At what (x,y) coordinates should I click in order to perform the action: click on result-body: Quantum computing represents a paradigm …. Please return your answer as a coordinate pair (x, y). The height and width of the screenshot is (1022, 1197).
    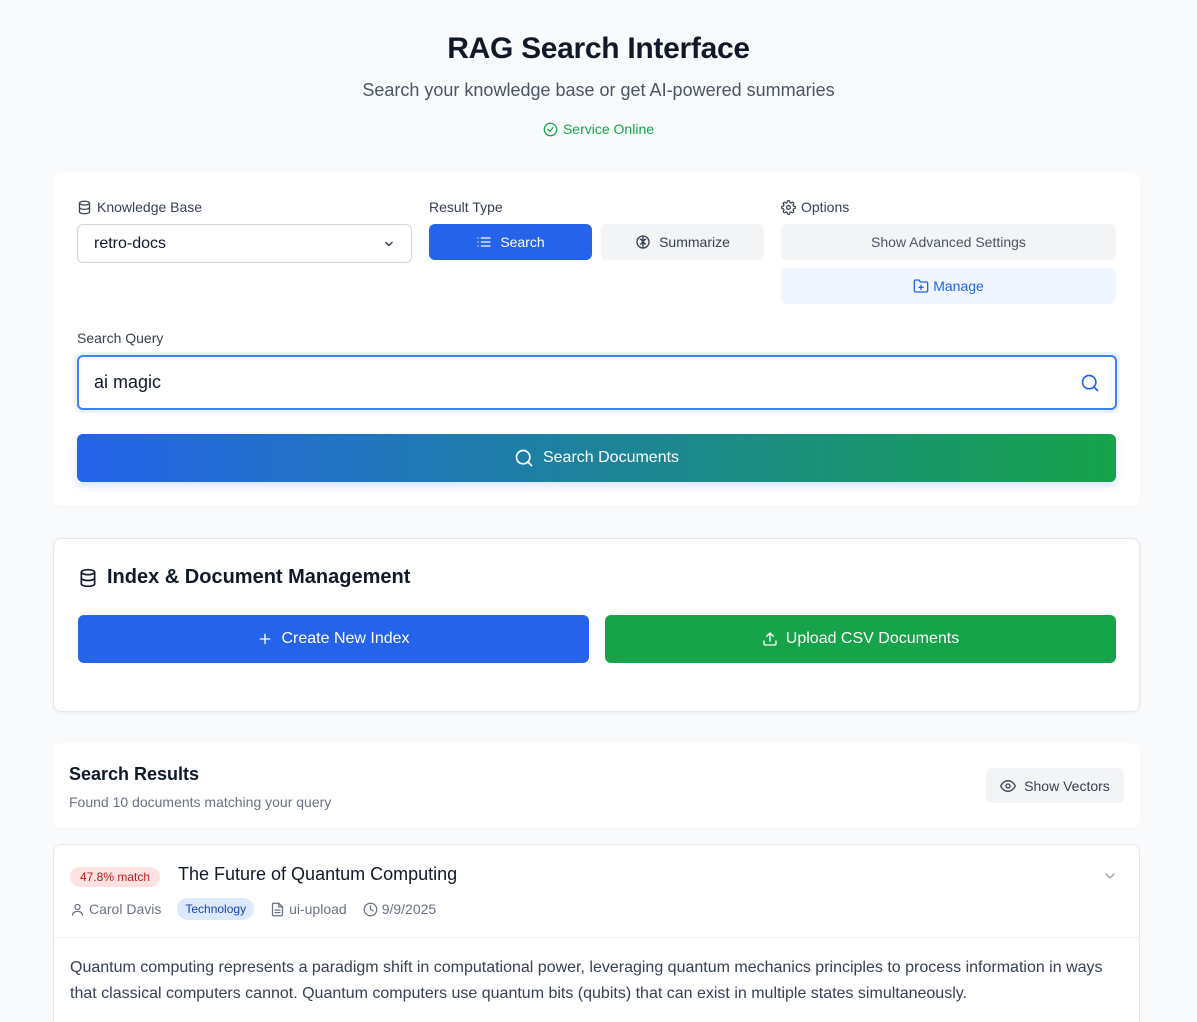
    Looking at the image, I should click on (586, 980).